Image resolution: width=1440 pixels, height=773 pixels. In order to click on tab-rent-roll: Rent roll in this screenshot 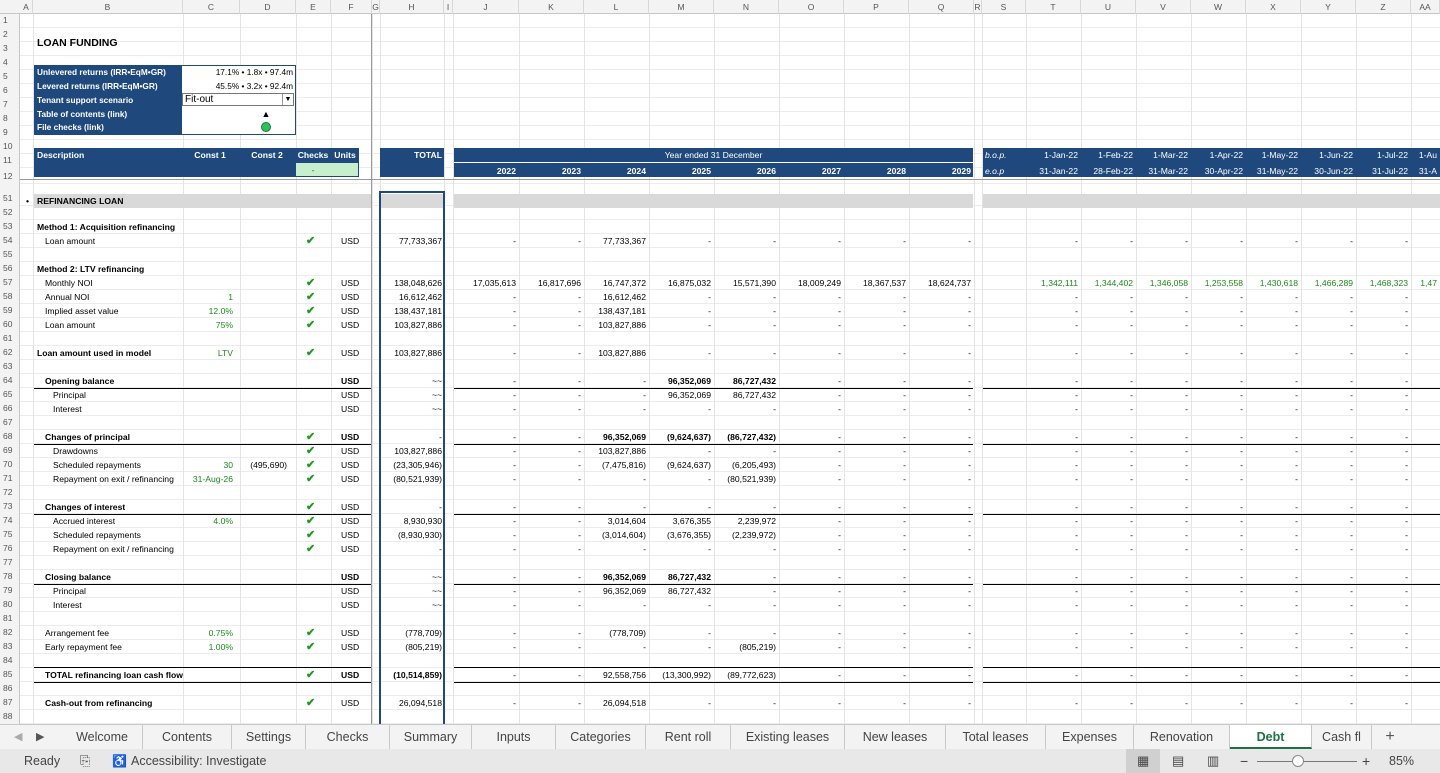, I will do `click(688, 737)`.